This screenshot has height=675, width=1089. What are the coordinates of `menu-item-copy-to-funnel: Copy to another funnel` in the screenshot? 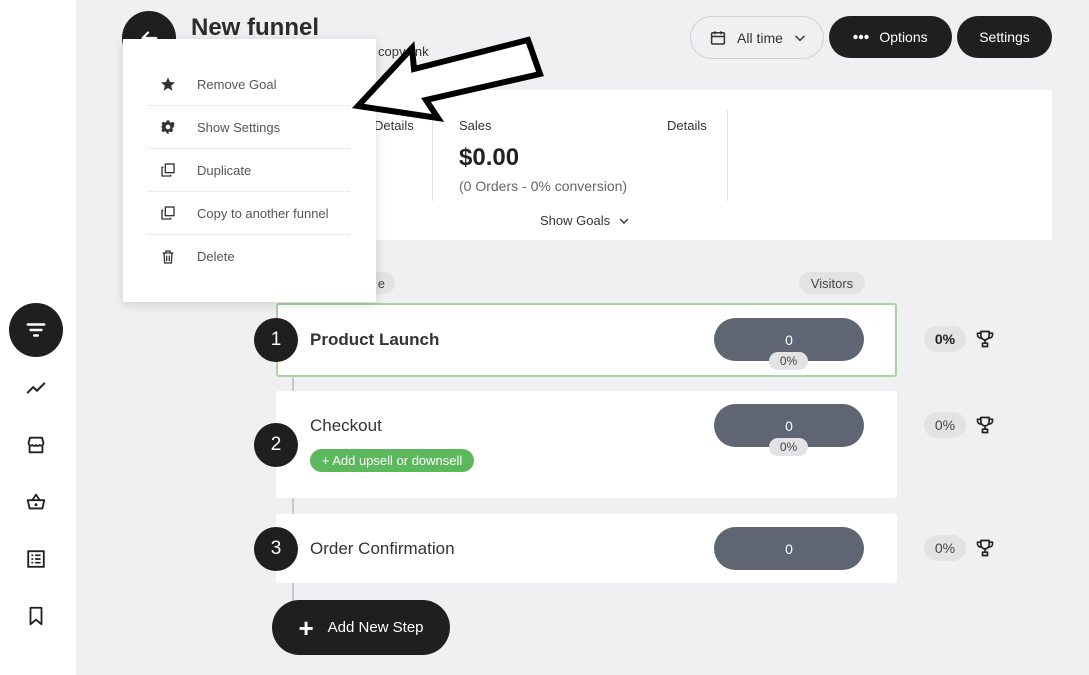 It's located at (248, 213).